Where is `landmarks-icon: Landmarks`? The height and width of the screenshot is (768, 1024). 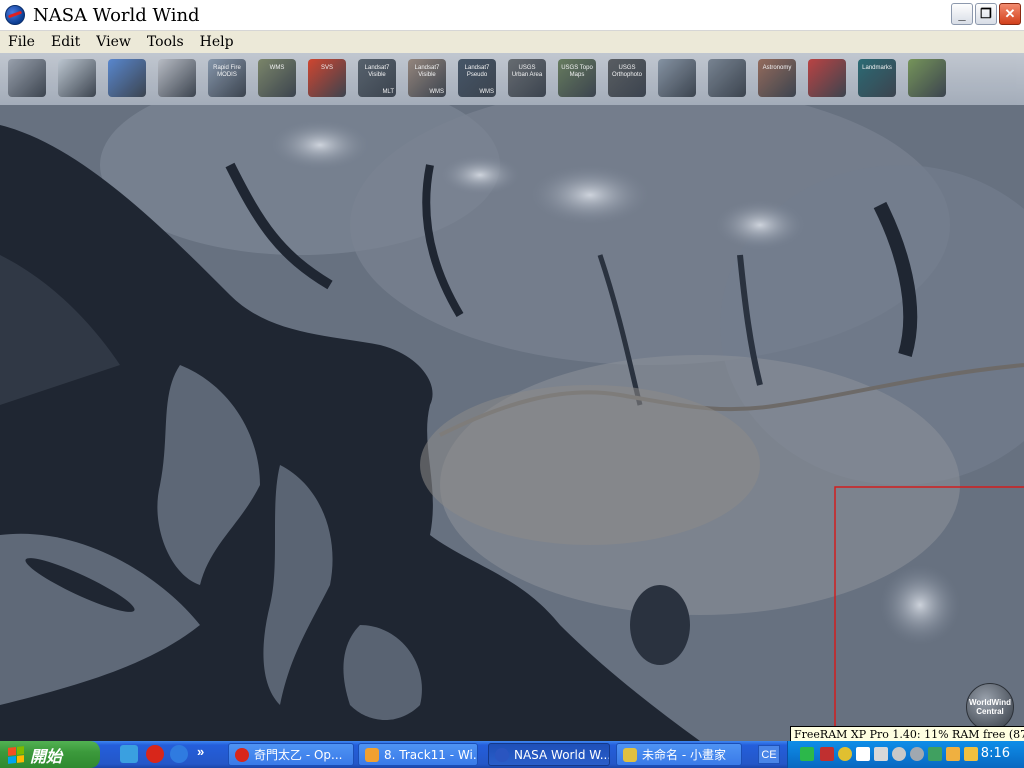 landmarks-icon: Landmarks is located at coordinates (877, 78).